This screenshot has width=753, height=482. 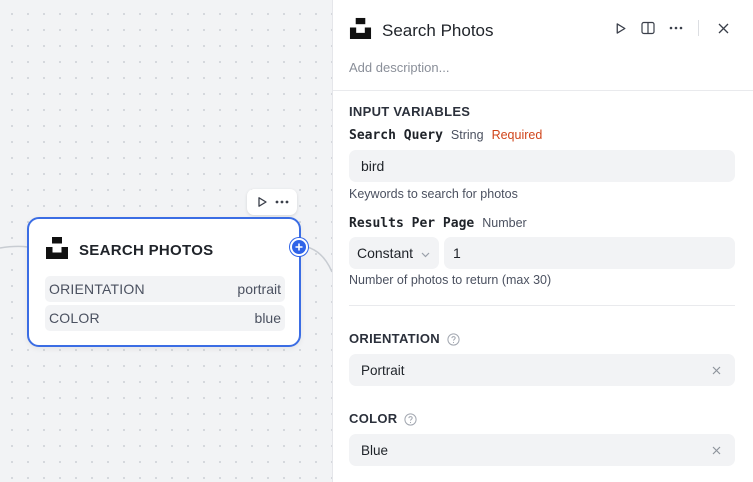 I want to click on results-per-page-hint: Number of photos to return (max 30), so click(x=450, y=280).